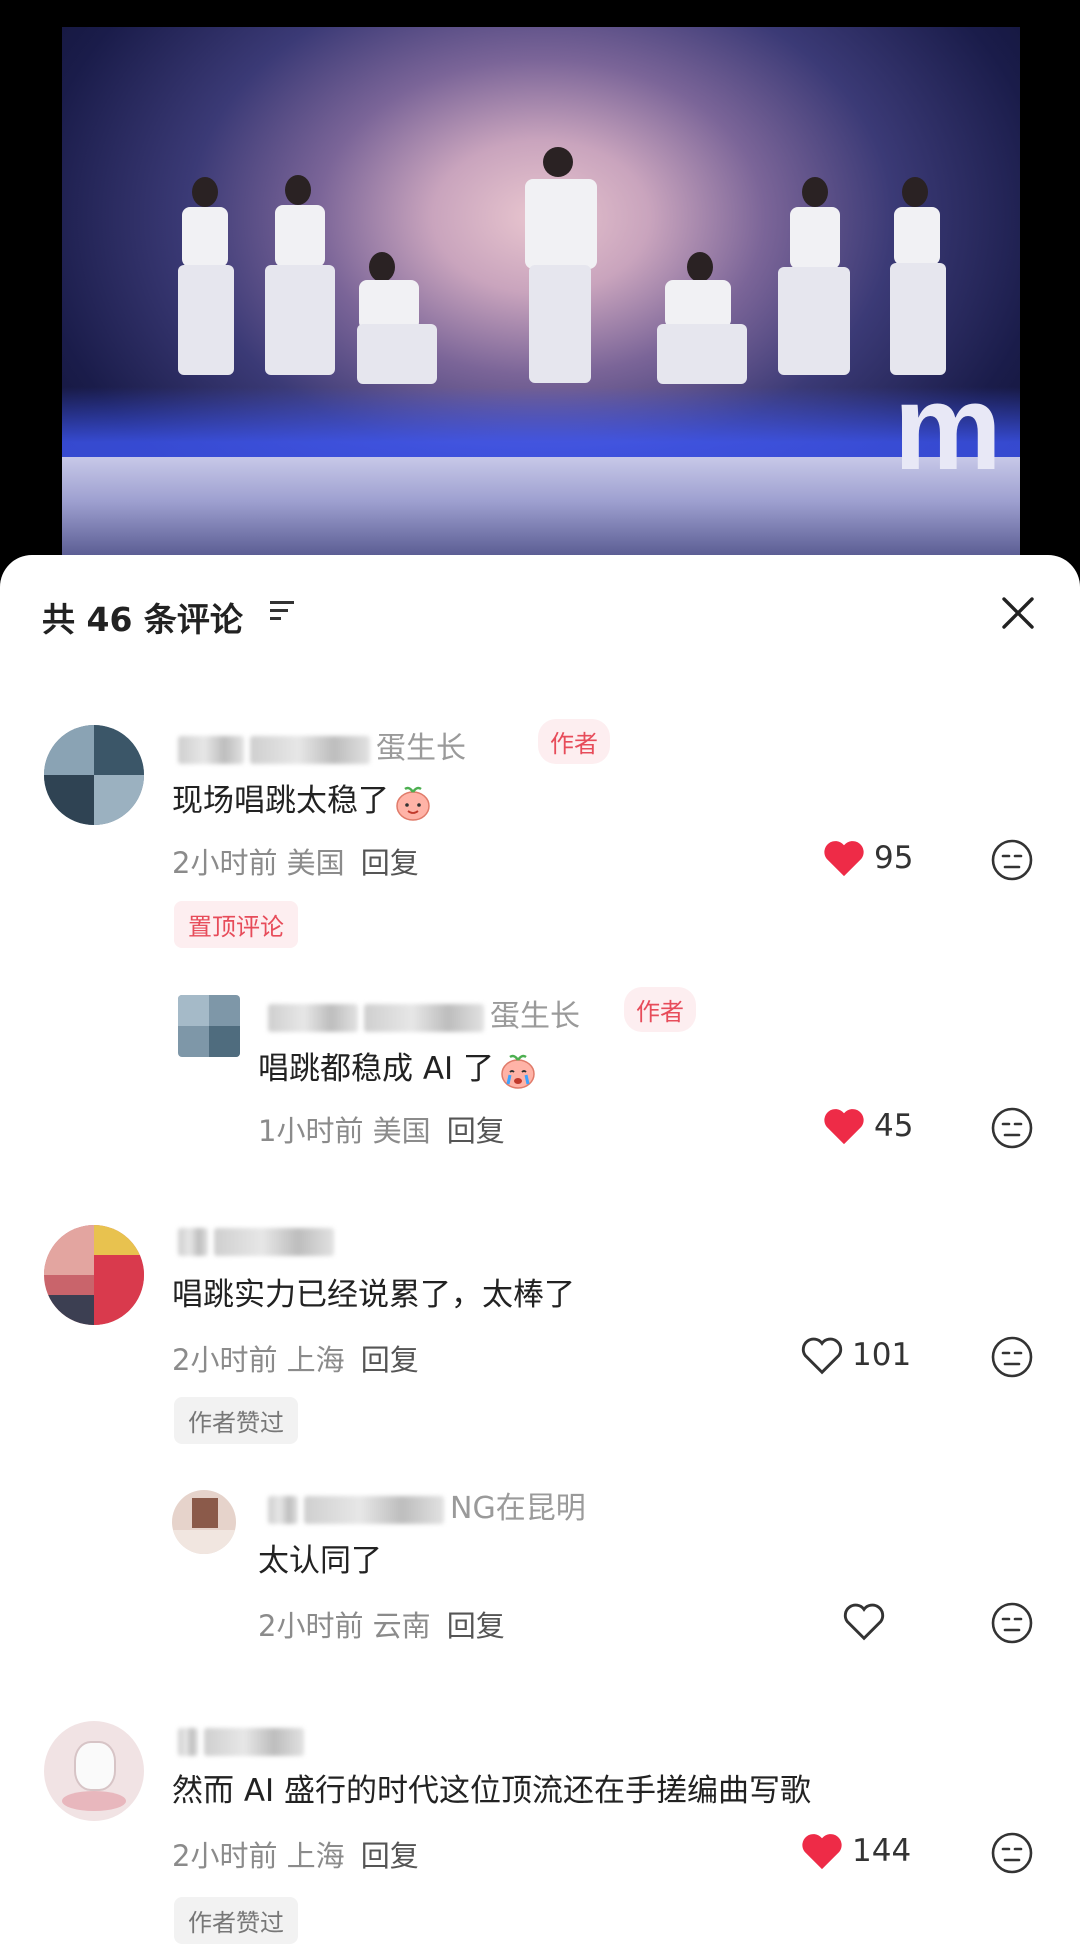  I want to click on sort-lines-icon, so click(283, 611).